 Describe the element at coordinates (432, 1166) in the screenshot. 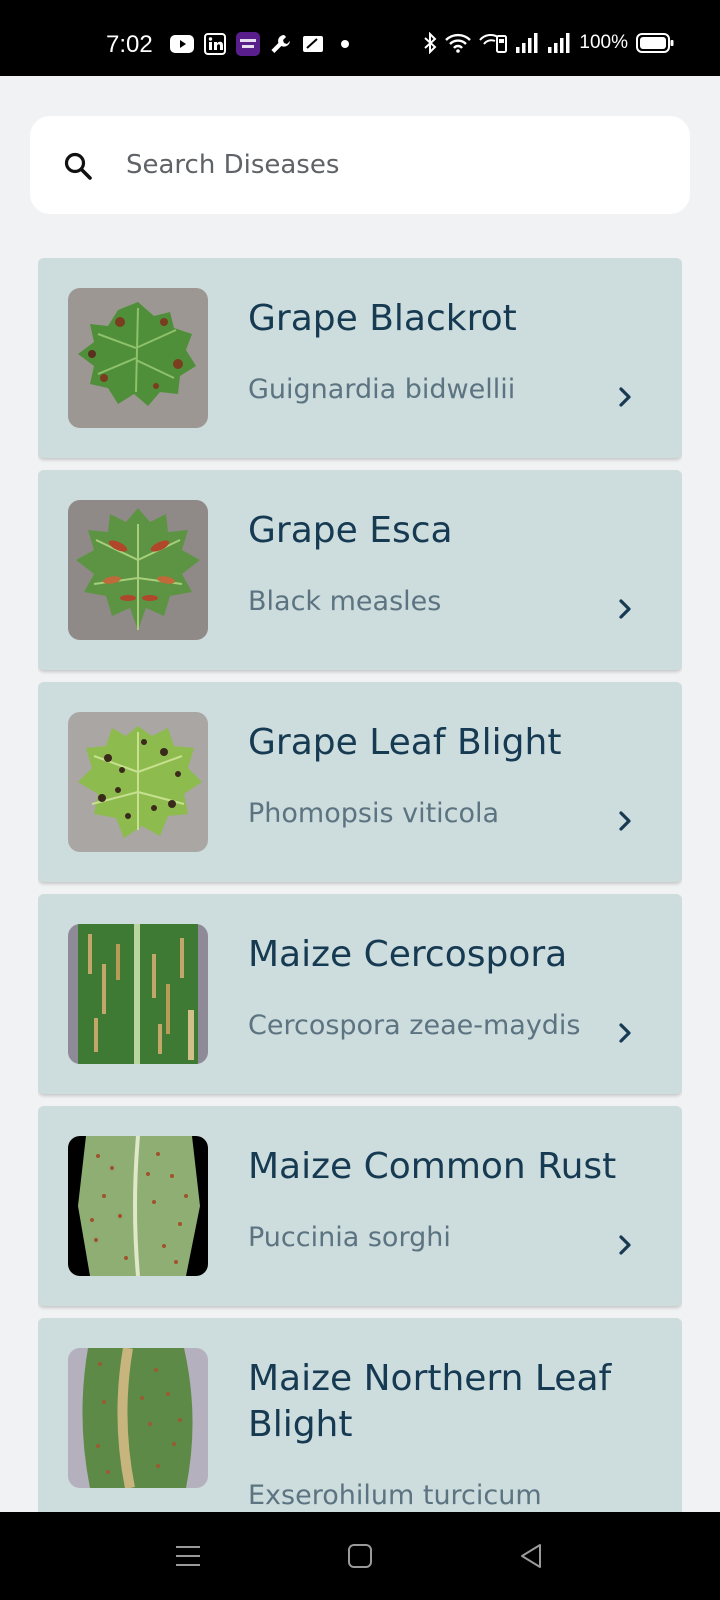

I see `disease-name: Maize Common Rust` at that location.